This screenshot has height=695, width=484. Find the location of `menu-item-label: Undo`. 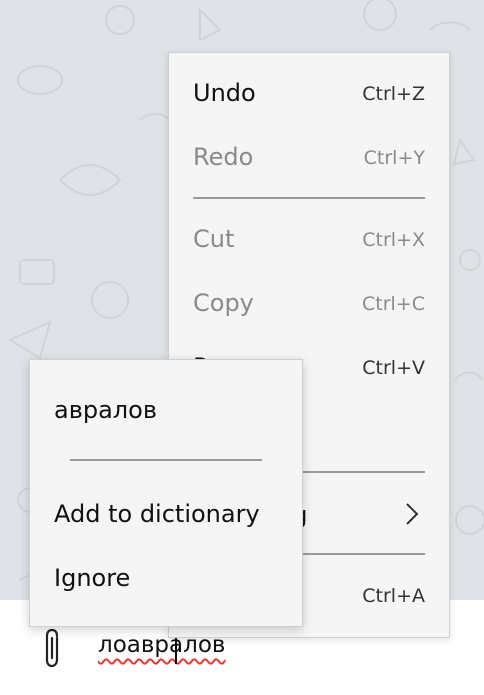

menu-item-label: Undo is located at coordinates (224, 93).